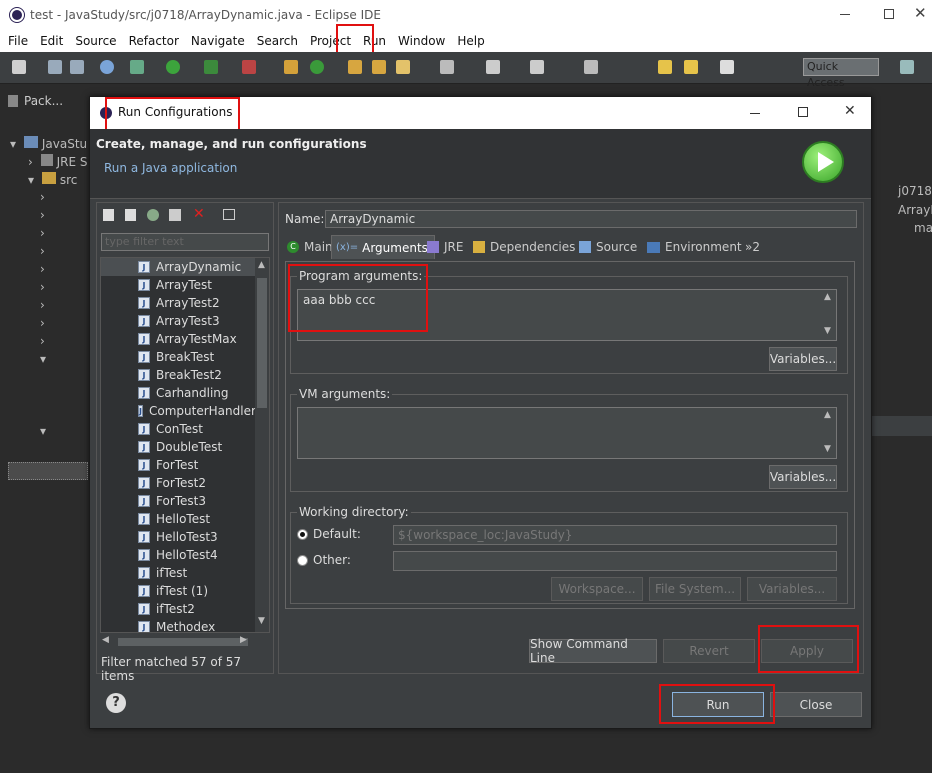  What do you see at coordinates (178, 519) in the screenshot?
I see `config-list-item: J HelloTest` at bounding box center [178, 519].